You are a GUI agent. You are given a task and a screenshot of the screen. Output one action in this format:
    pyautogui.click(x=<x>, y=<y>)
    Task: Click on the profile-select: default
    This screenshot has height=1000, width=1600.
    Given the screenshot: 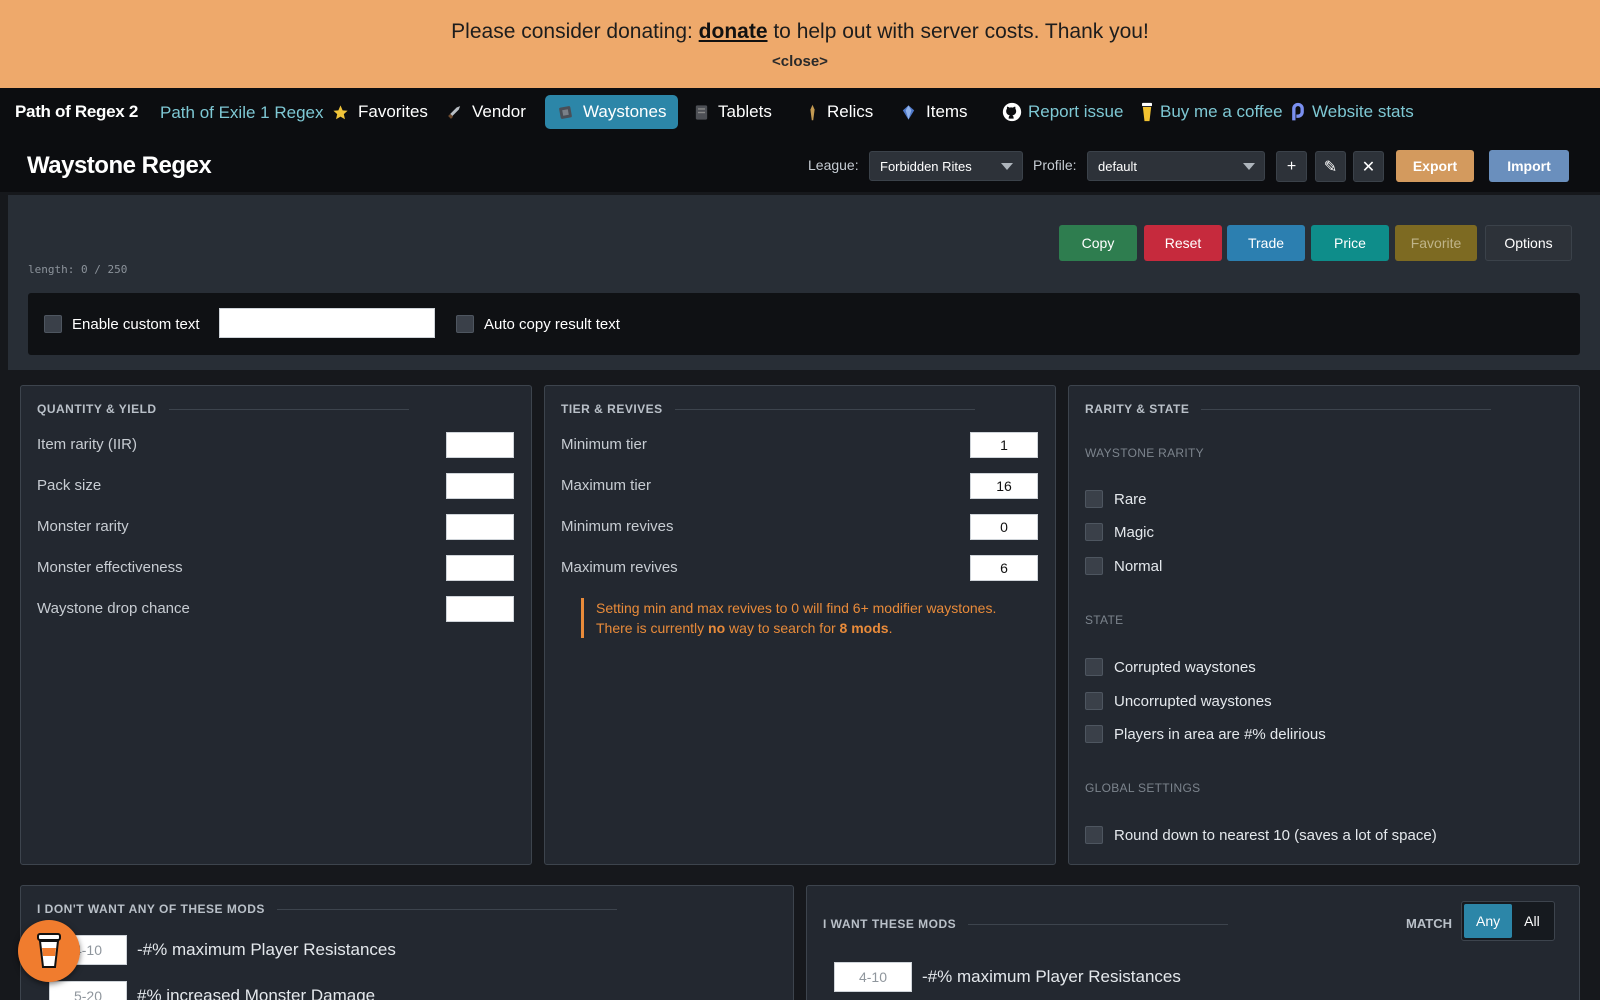 What is the action you would take?
    pyautogui.click(x=1176, y=166)
    